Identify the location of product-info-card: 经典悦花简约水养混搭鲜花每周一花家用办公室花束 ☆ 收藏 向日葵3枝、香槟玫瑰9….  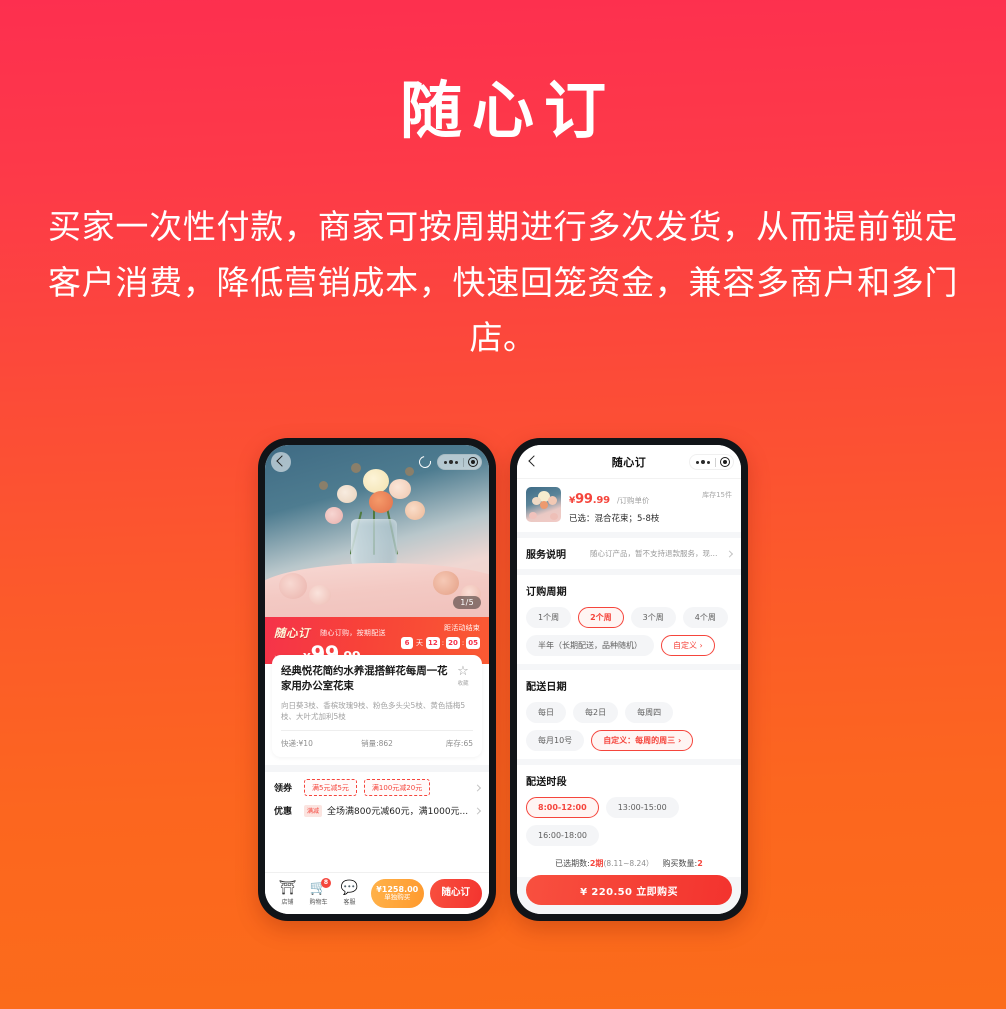
(377, 706).